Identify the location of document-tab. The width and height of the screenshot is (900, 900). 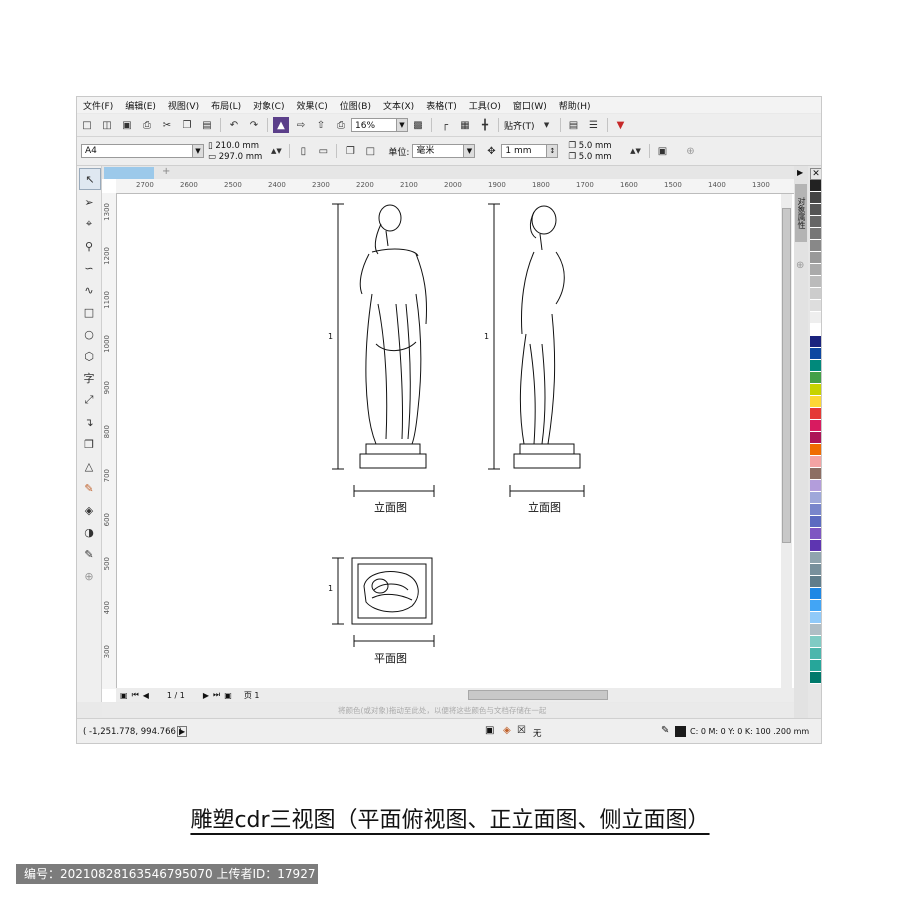
(129, 173).